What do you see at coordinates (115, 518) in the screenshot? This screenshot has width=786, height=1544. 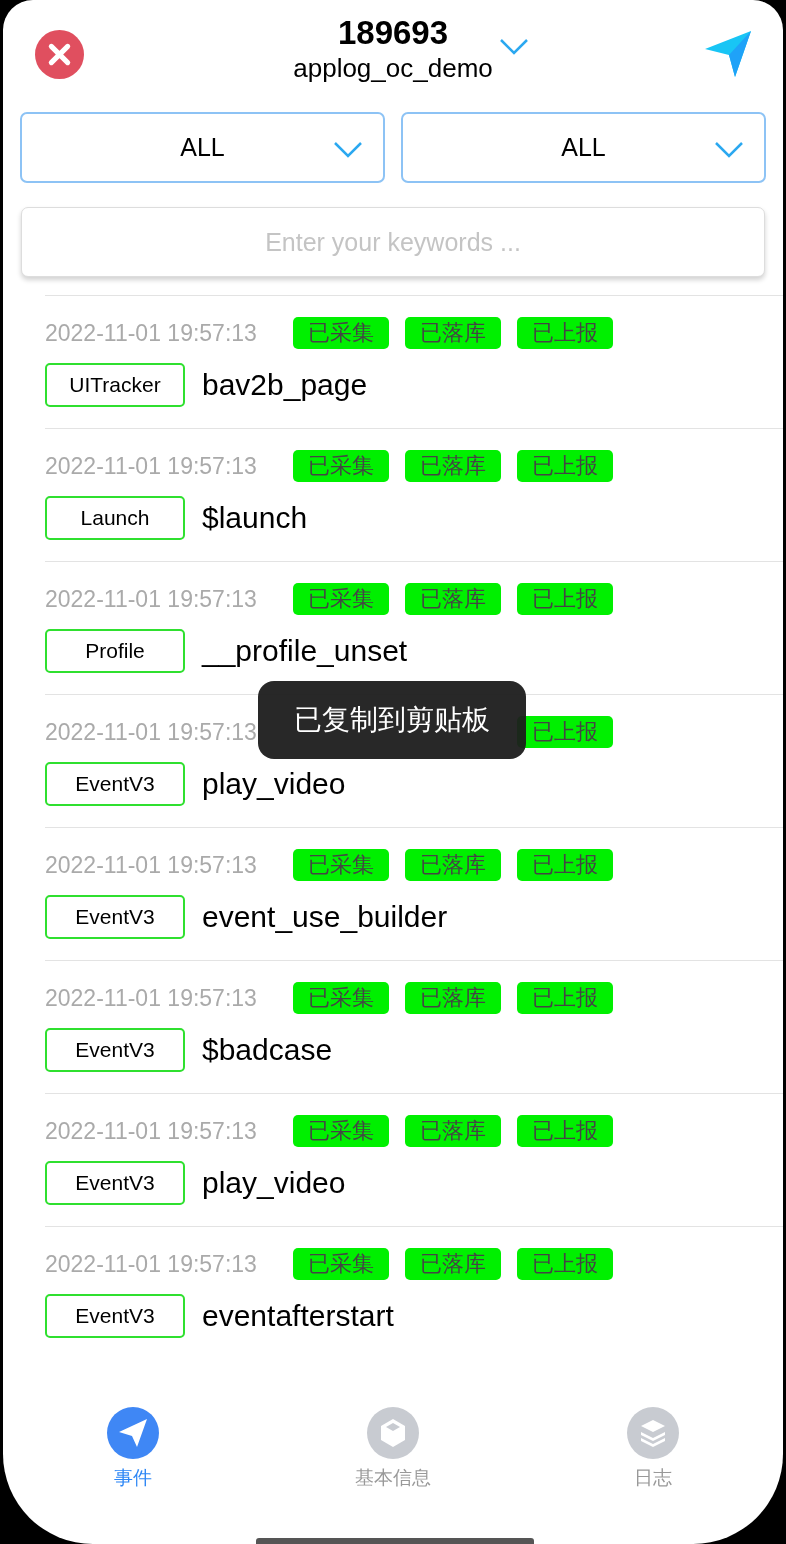 I see `event-type-tag: Launch` at bounding box center [115, 518].